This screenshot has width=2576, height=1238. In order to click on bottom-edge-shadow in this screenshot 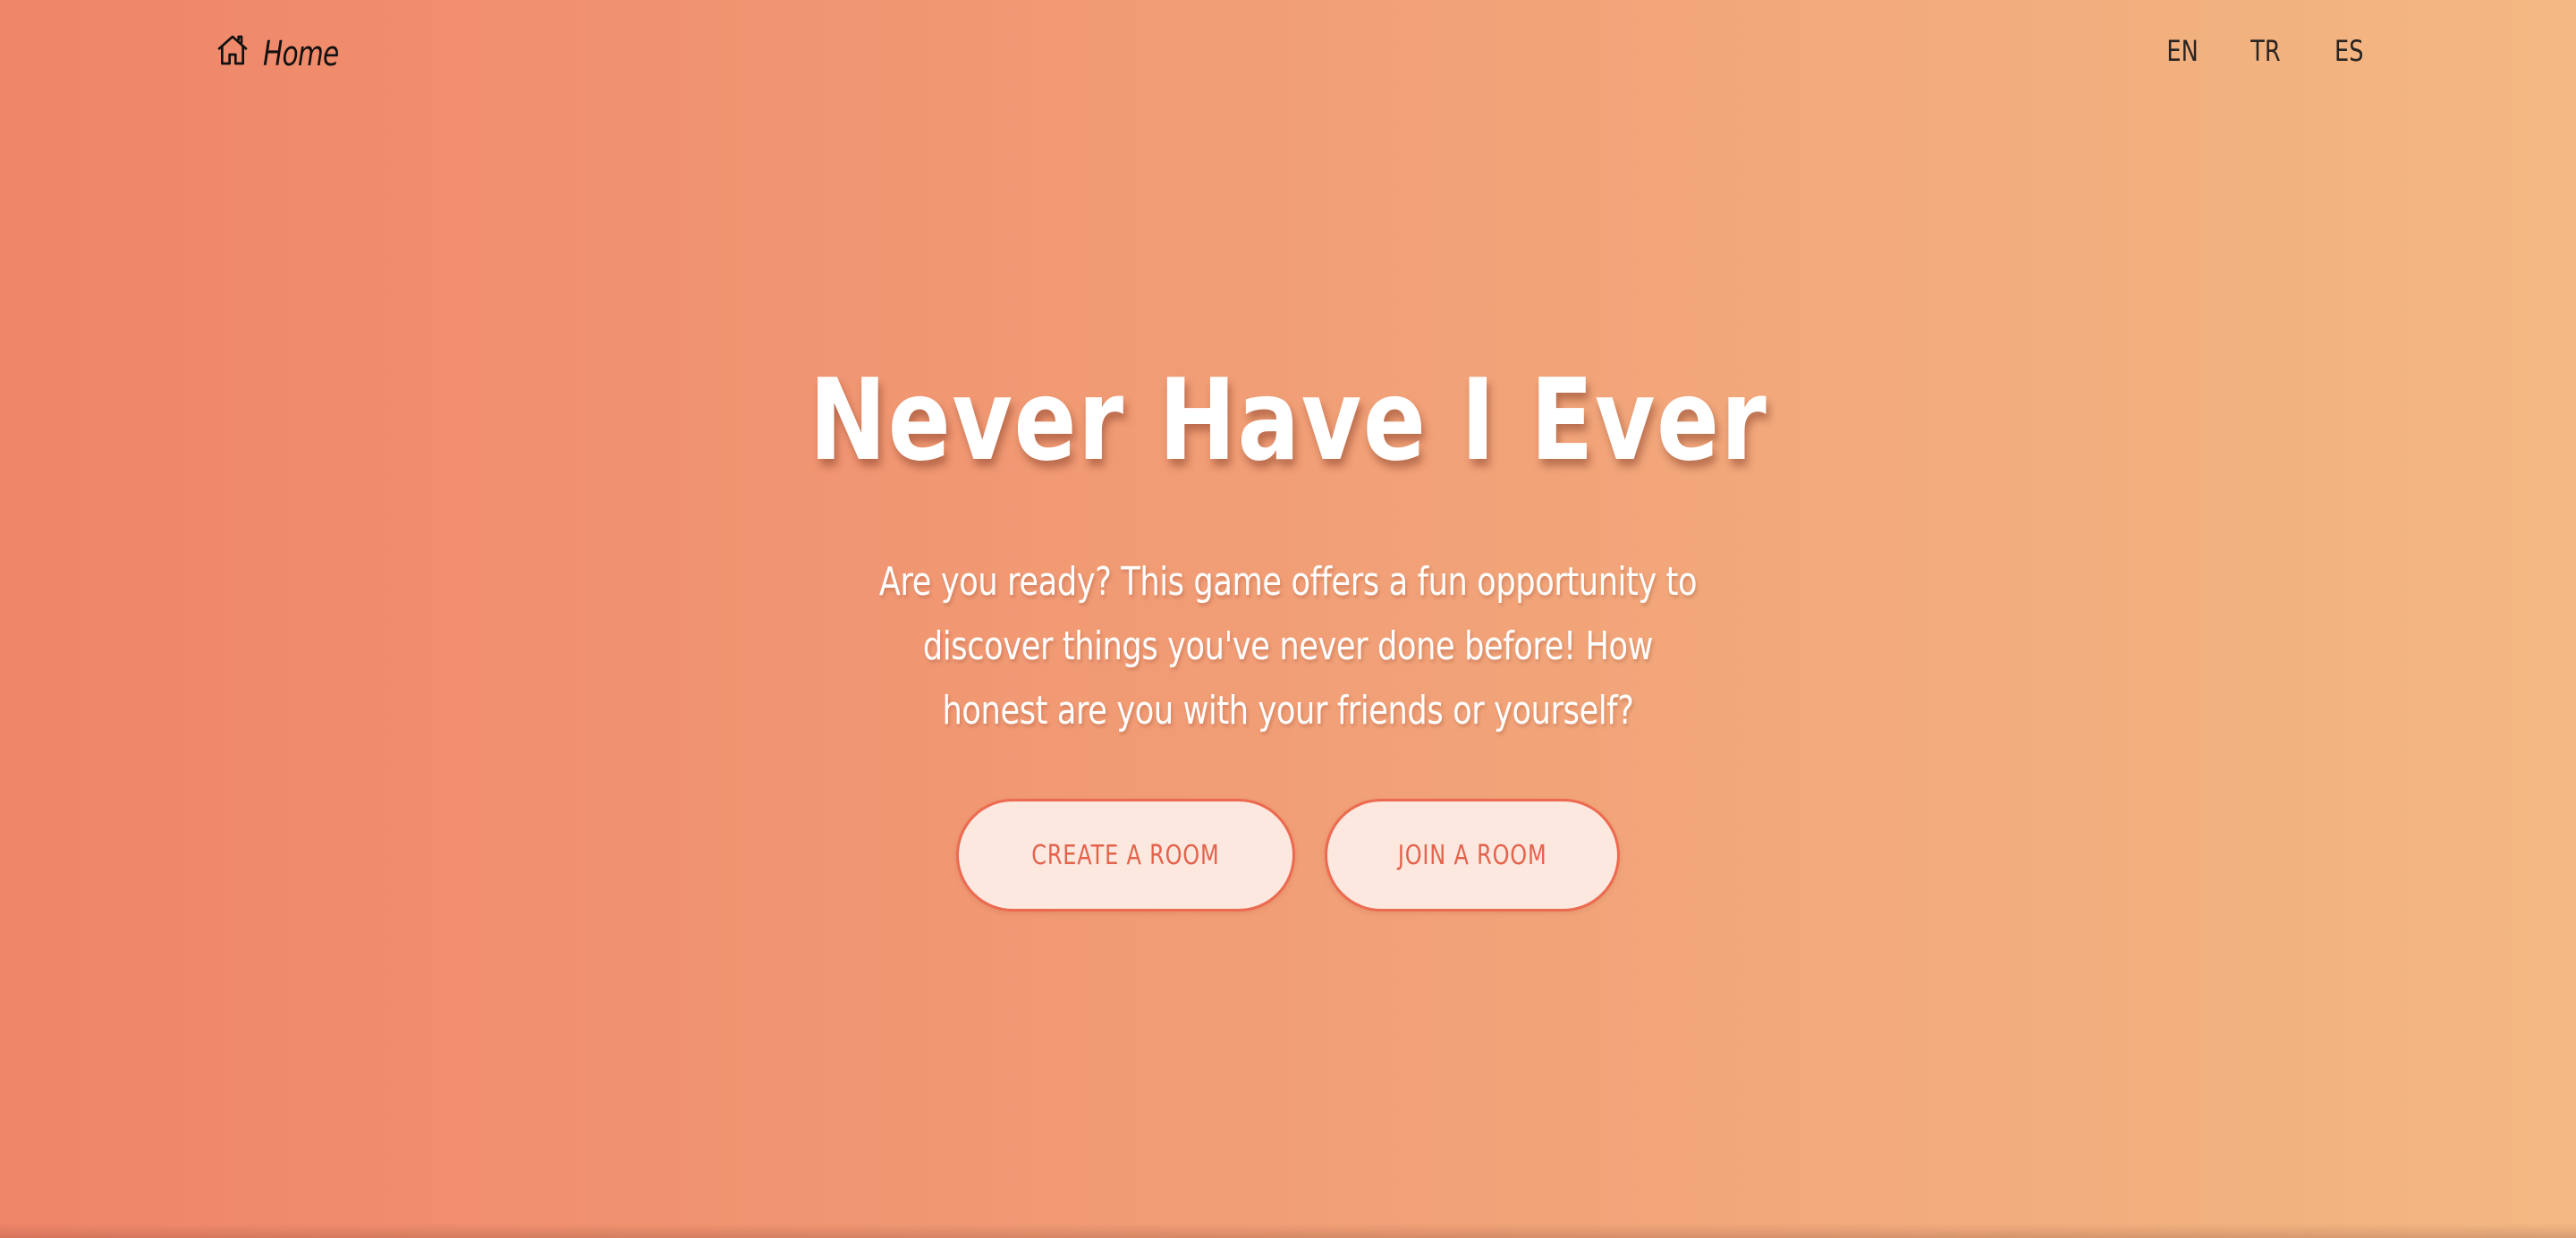, I will do `click(1288, 1231)`.